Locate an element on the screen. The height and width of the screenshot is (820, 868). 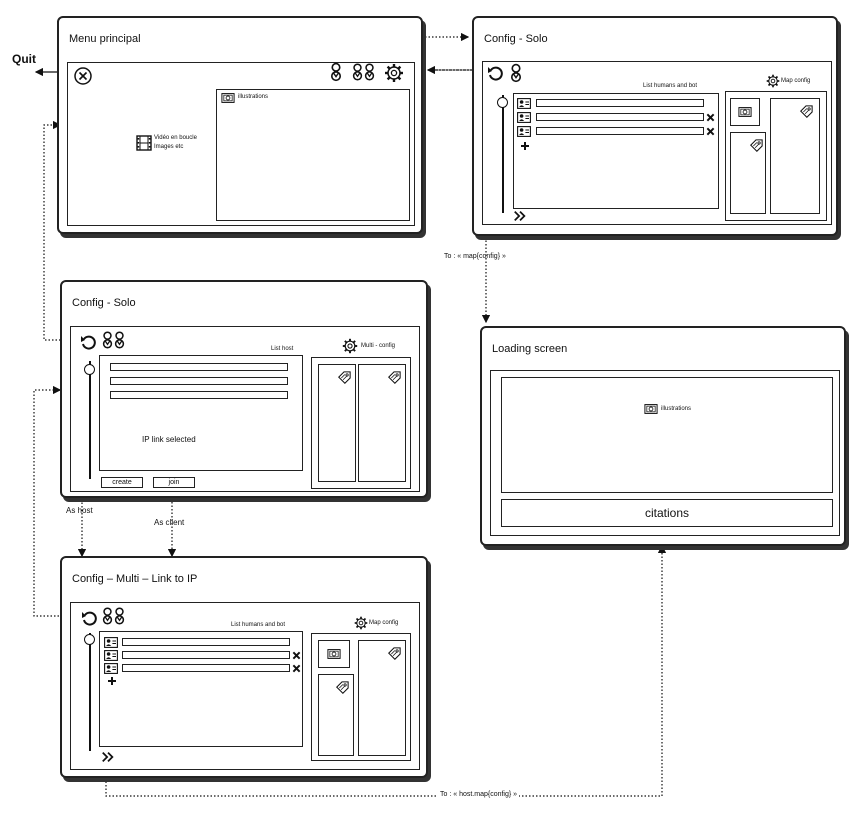
loading-illustrations-panel: illustrations is located at coordinates (667, 435).